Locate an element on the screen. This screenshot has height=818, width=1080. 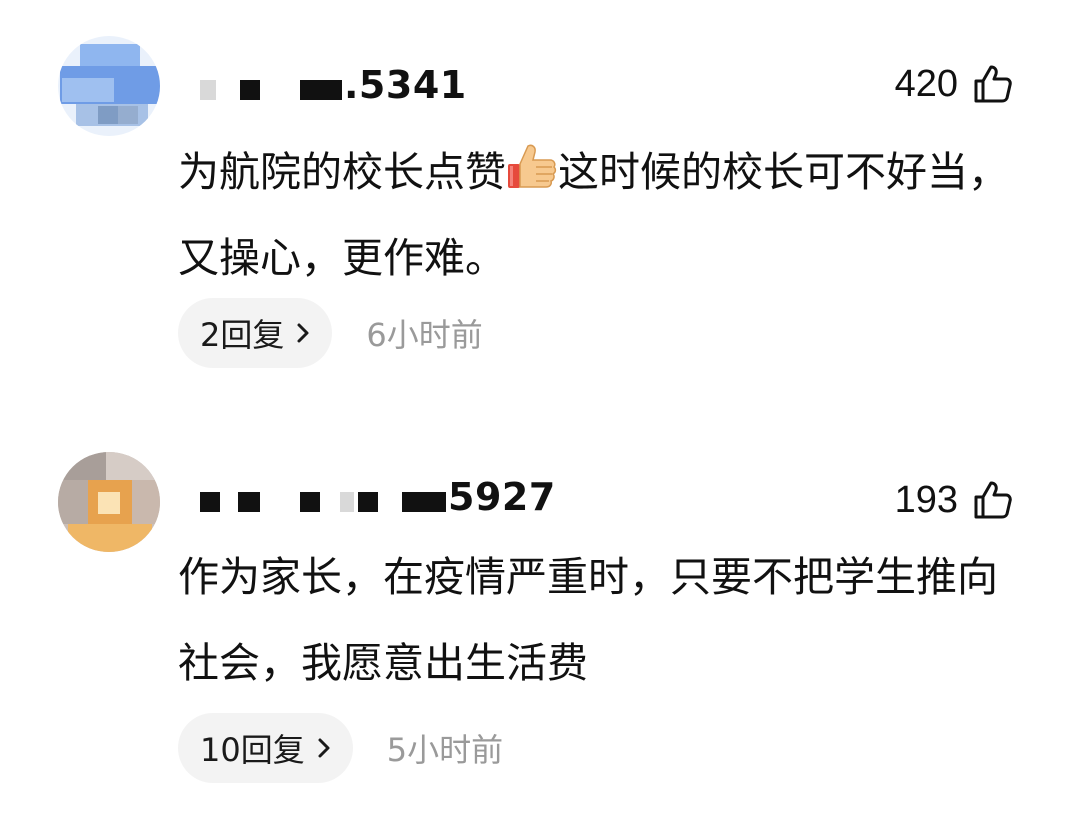
like-count: 420 is located at coordinates (926, 83).